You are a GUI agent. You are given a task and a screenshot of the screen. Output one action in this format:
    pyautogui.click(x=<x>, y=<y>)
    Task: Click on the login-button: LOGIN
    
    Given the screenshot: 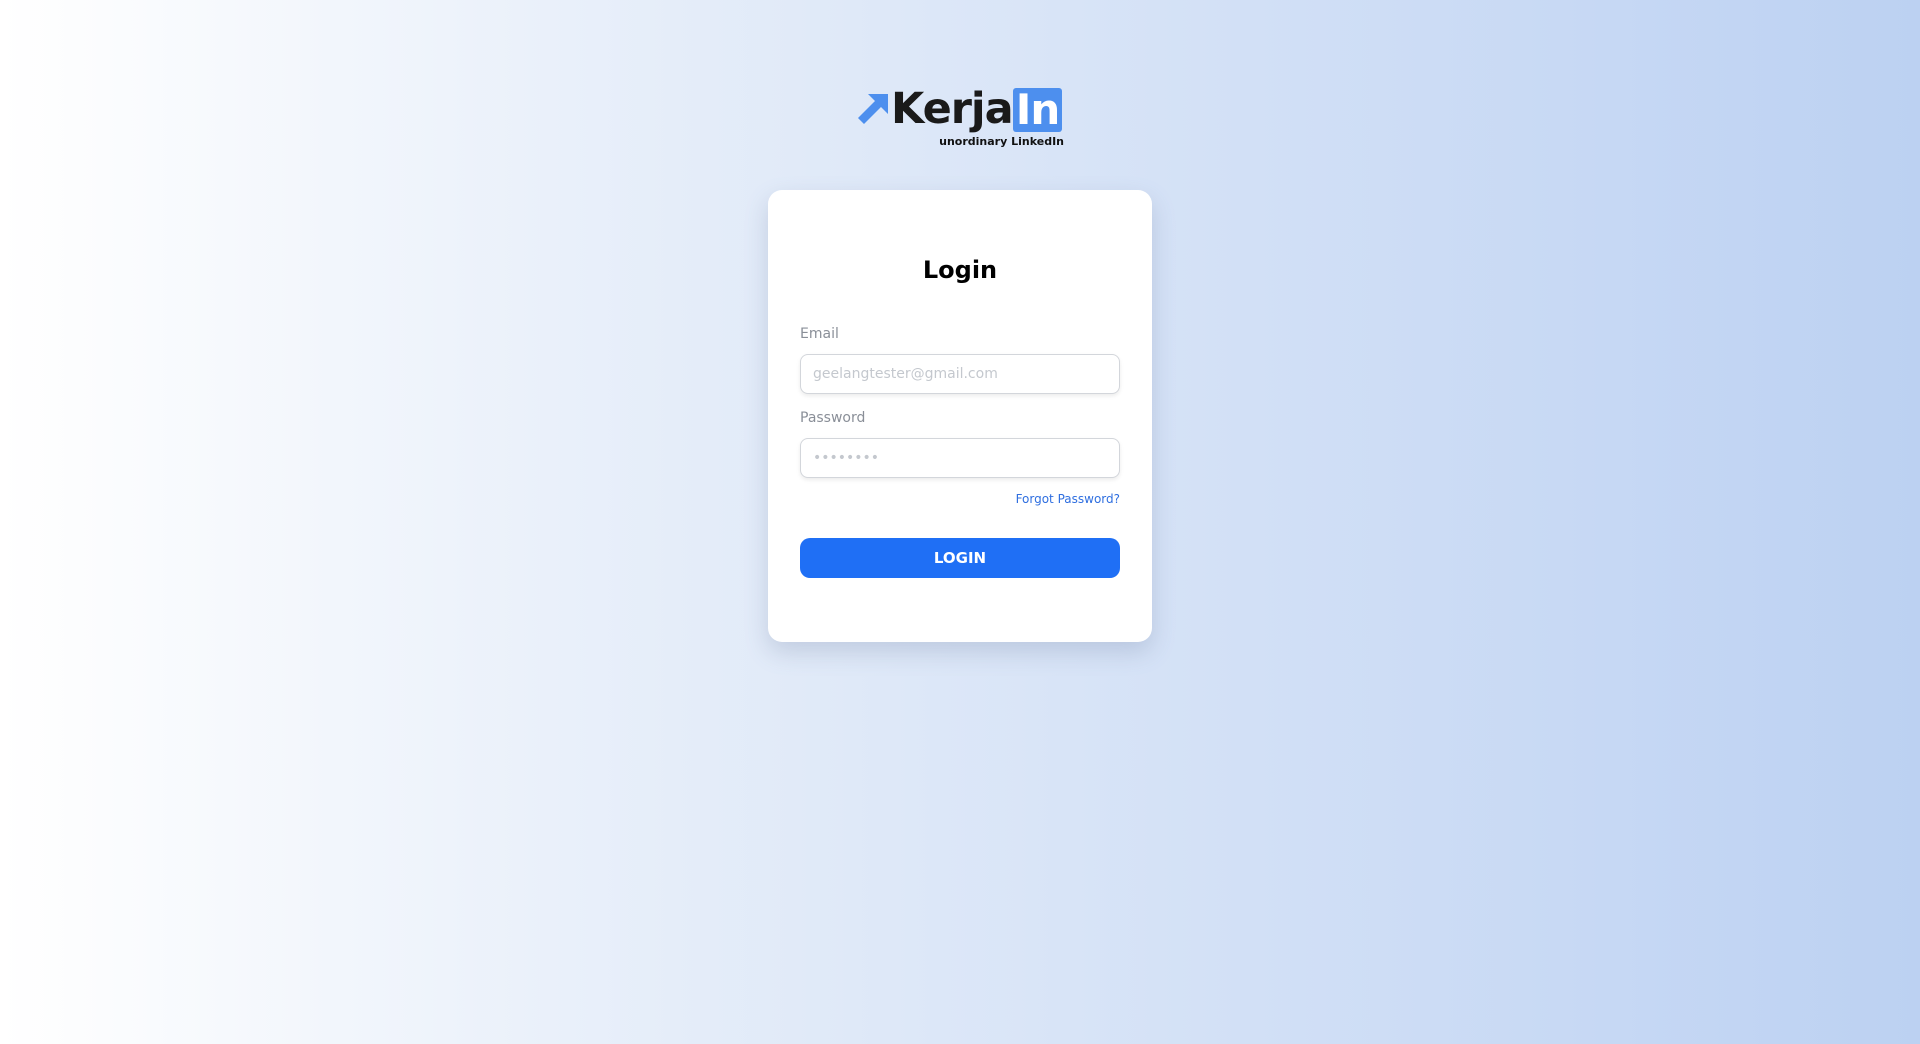 What is the action you would take?
    pyautogui.click(x=960, y=558)
    